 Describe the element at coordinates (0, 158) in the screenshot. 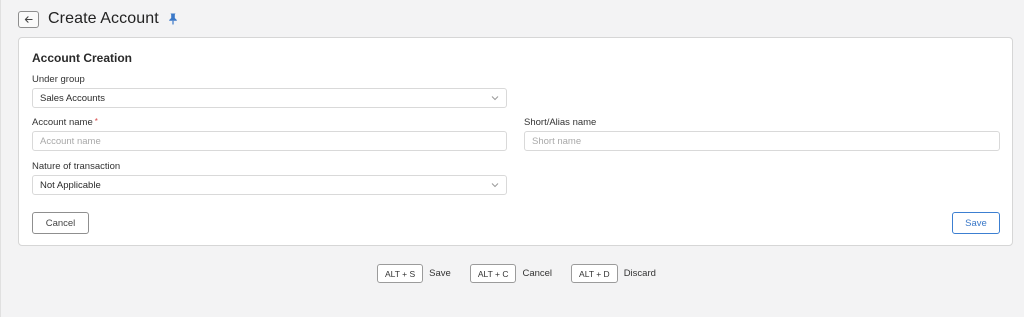

I see `window-edge` at that location.